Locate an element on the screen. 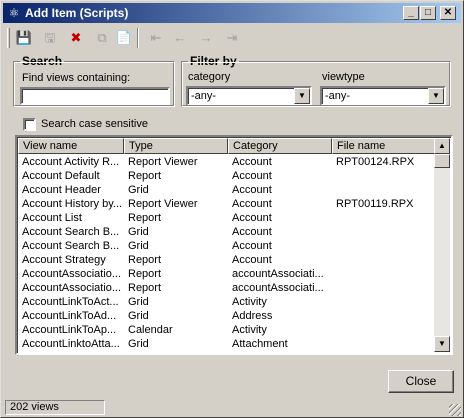  save-as-icon: 🖫 is located at coordinates (50, 38).